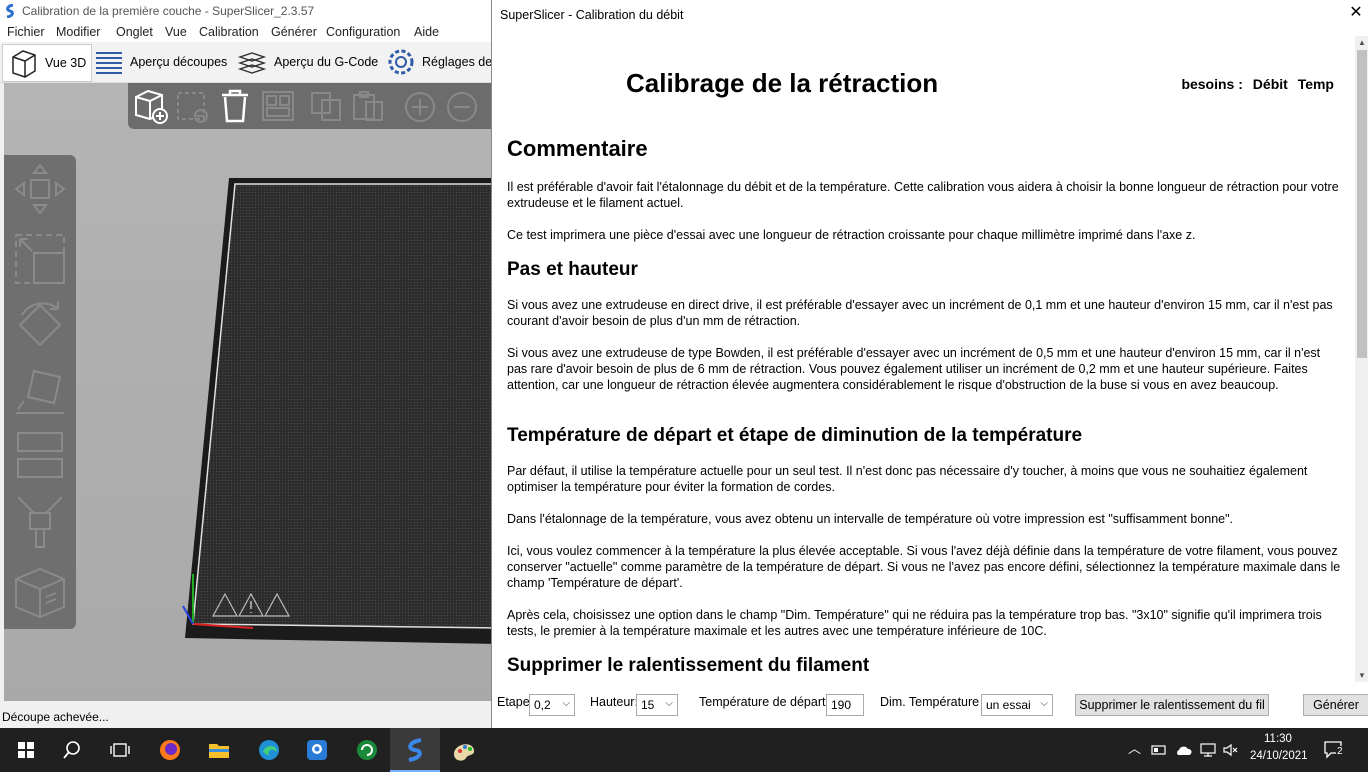 This screenshot has height=772, width=1368. Describe the element at coordinates (40, 455) in the screenshot. I see `cut-icon` at that location.